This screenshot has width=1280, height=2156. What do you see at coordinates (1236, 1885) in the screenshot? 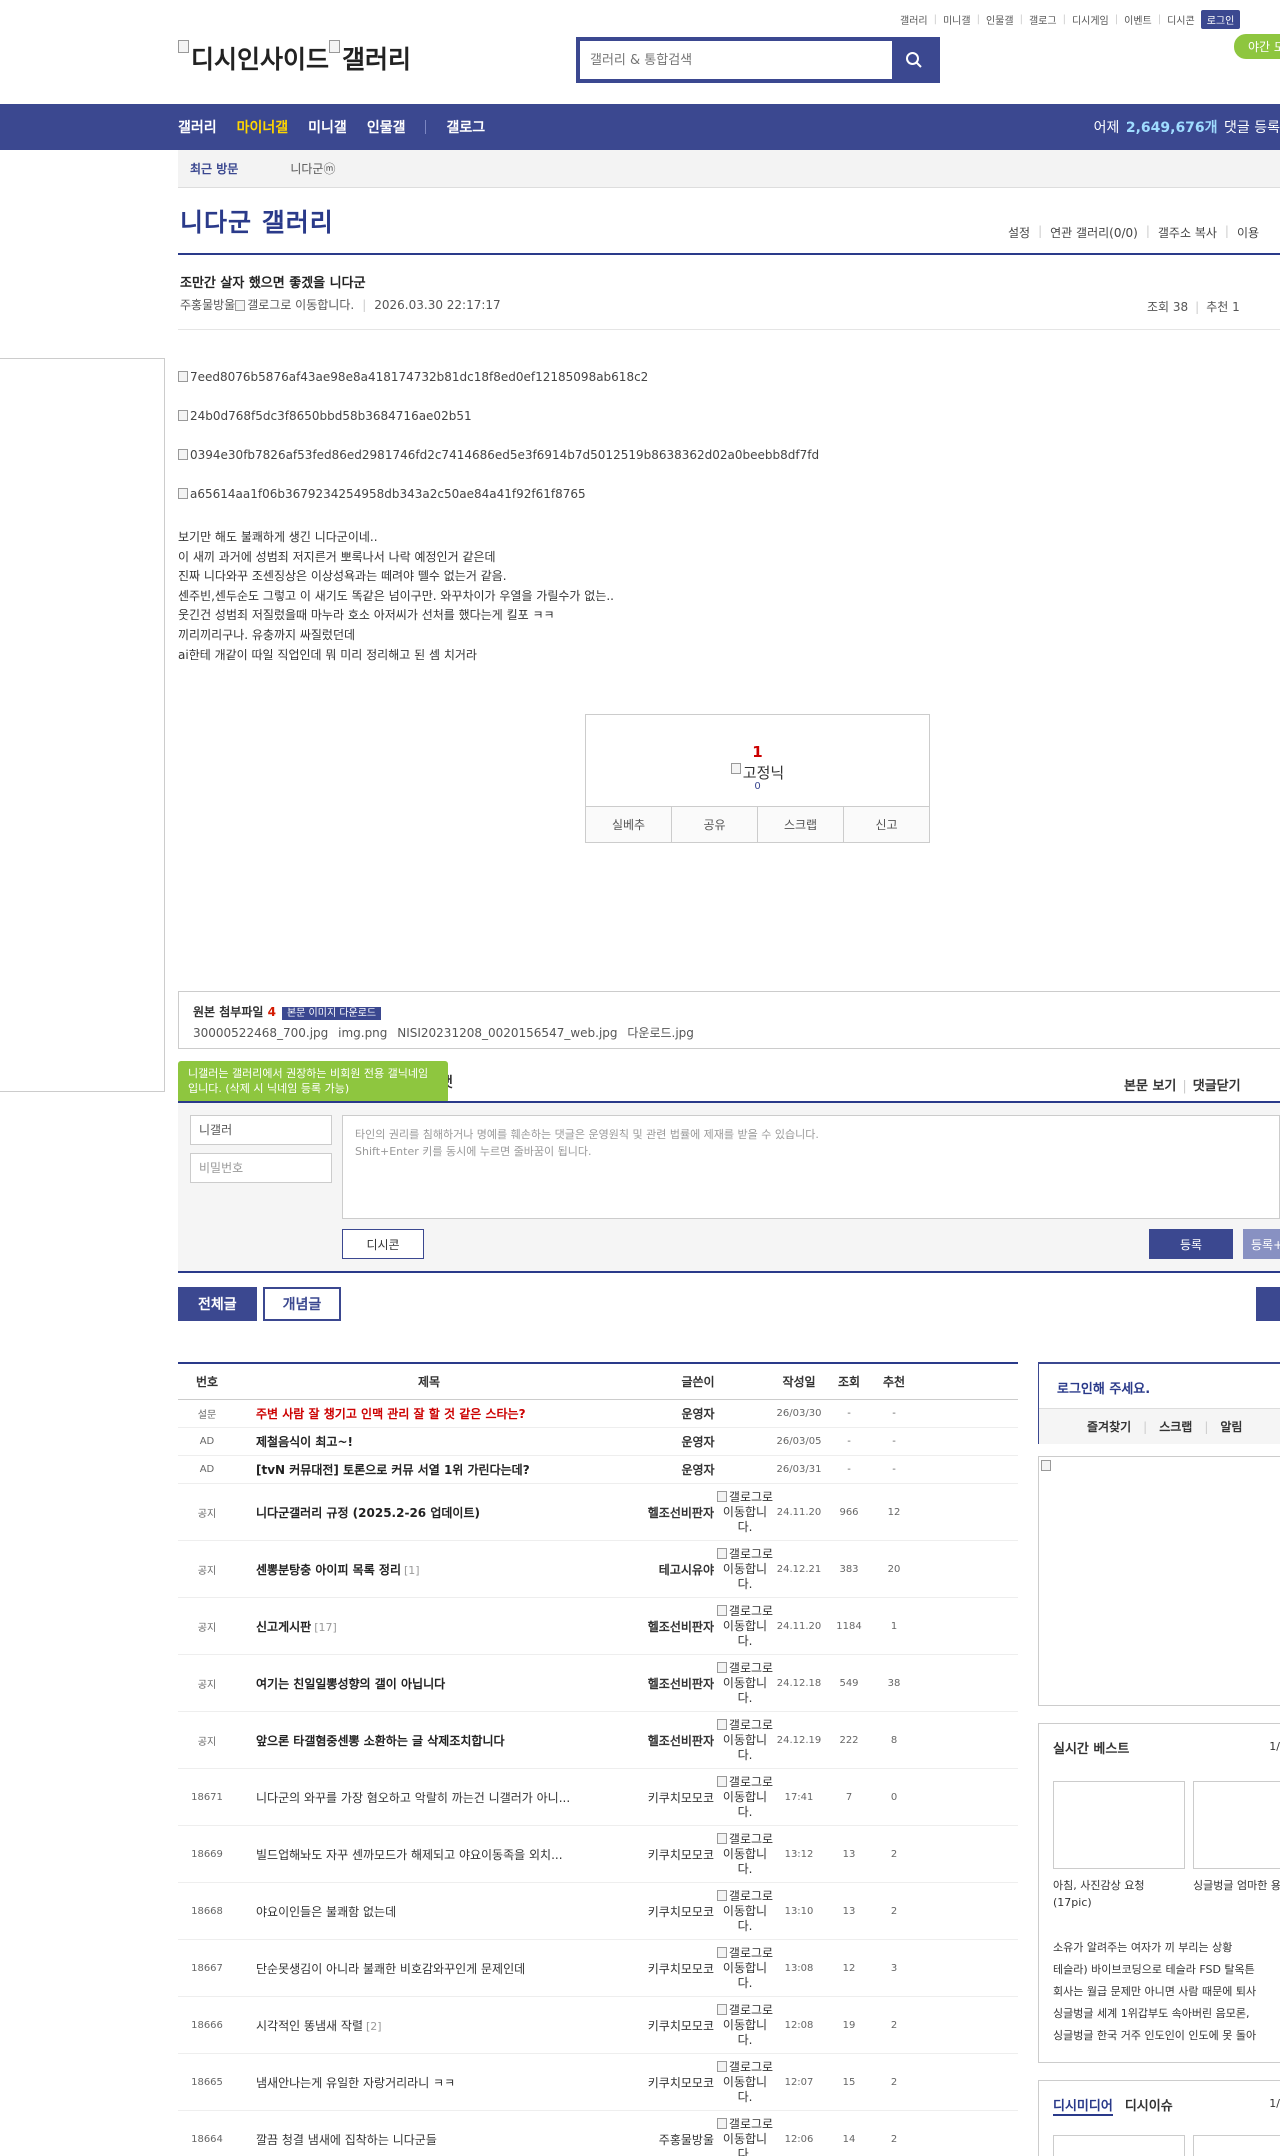
I see `best-caption: 싱글벙글 엄마한 용품 들킨 트랙네` at bounding box center [1236, 1885].